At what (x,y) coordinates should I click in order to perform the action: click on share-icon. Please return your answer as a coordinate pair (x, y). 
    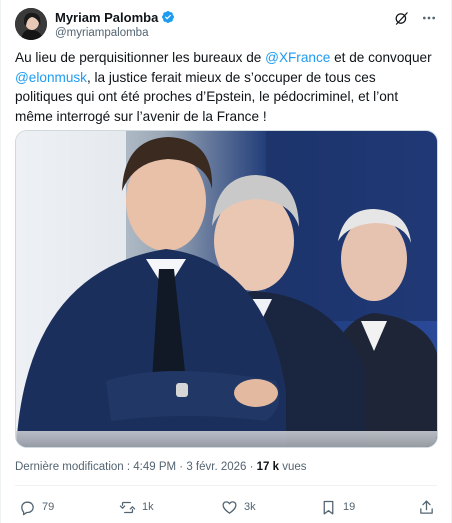
    Looking at the image, I should click on (426, 506).